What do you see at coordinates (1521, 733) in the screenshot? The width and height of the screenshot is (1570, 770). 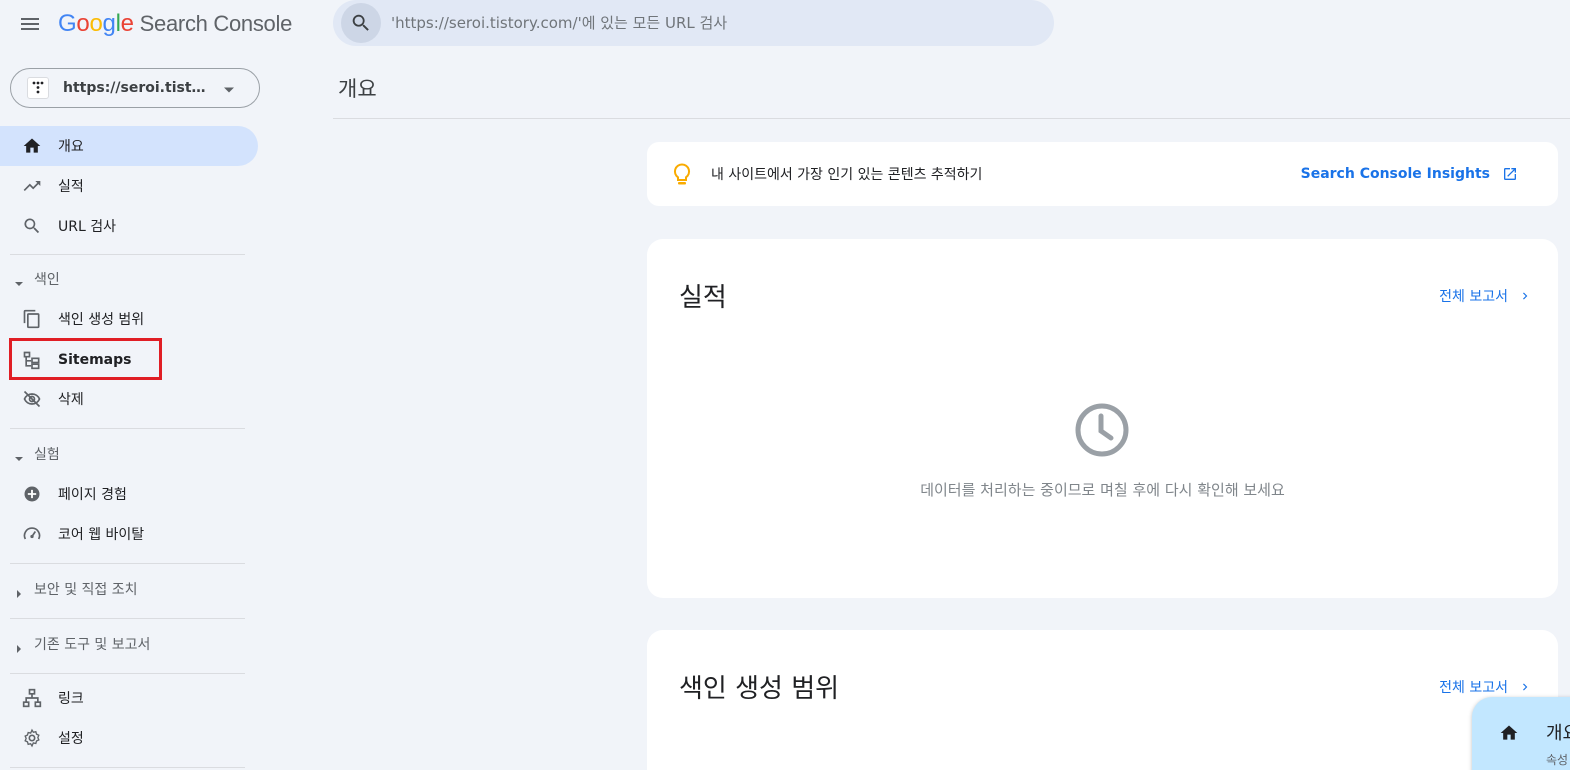 I see `floating-overview-chip: 개요 속성` at bounding box center [1521, 733].